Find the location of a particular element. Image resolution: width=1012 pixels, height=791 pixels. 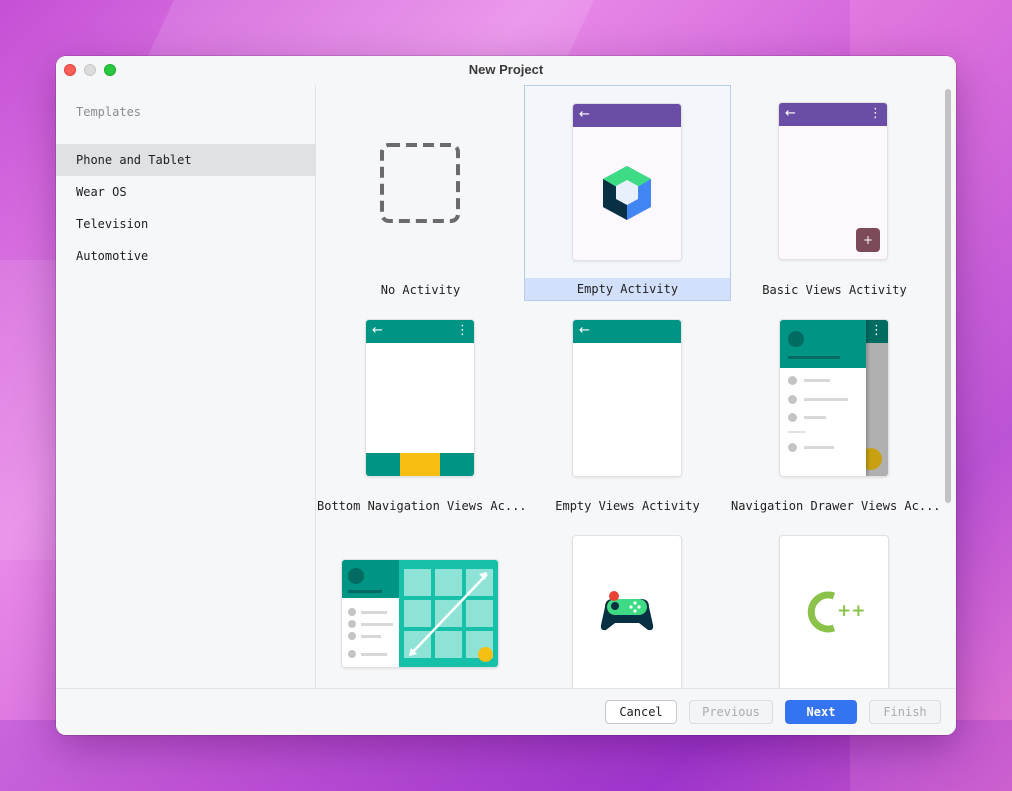

phone-preview: ← ⋮ is located at coordinates (420, 398).